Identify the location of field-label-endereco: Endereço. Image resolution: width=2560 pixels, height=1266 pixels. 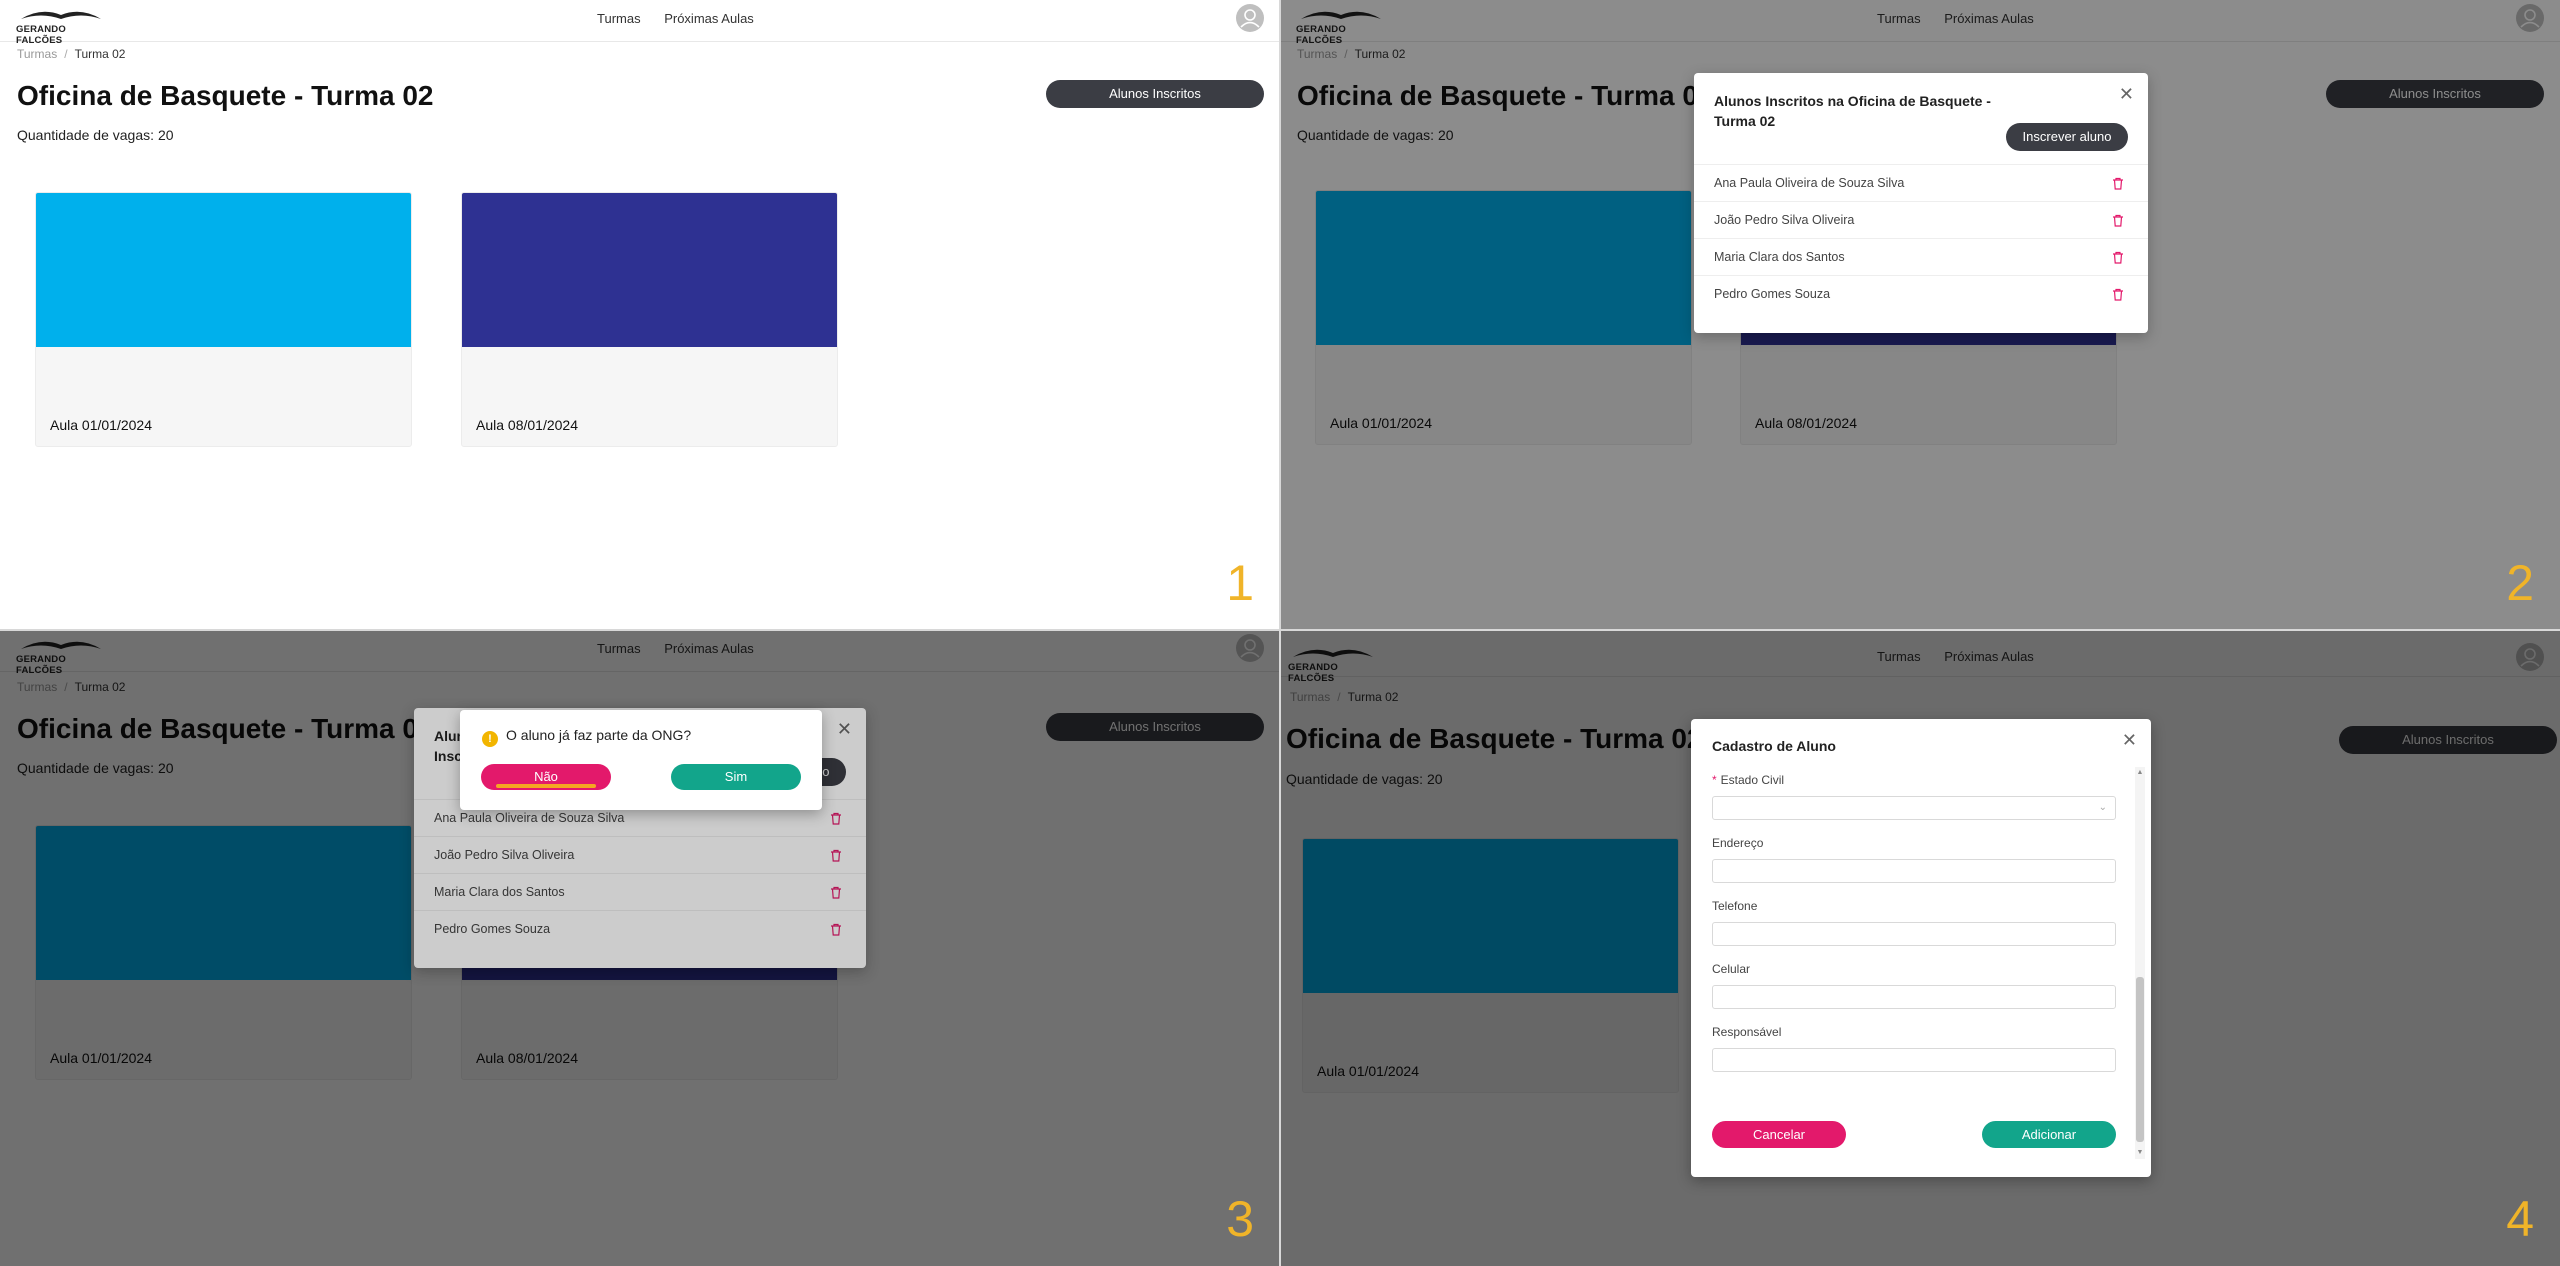
(1738, 843).